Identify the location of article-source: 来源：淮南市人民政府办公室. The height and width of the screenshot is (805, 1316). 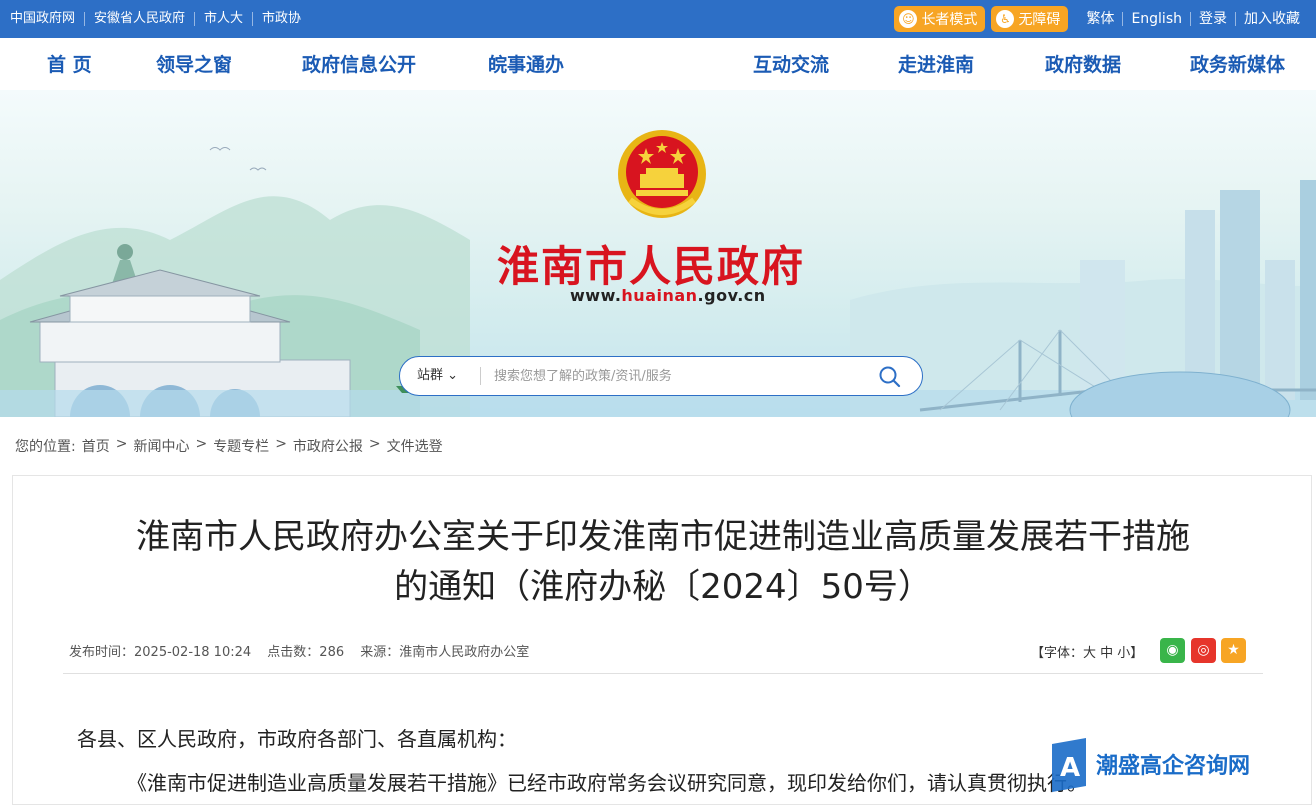
(445, 652).